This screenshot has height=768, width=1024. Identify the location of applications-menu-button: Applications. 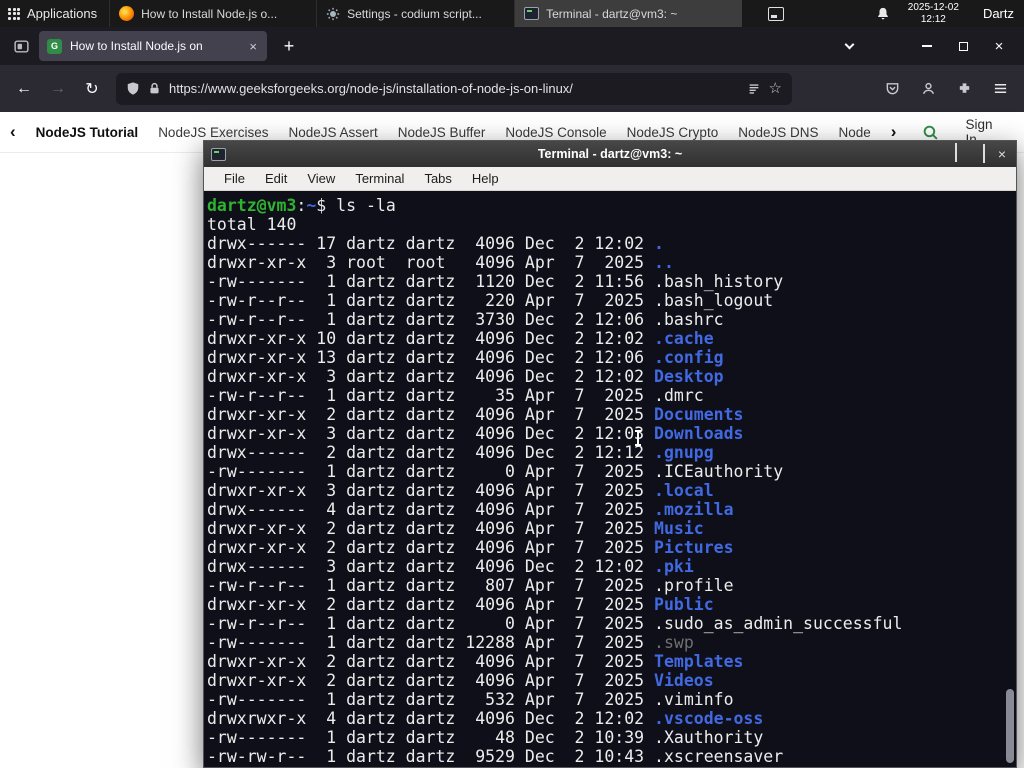
(54, 13).